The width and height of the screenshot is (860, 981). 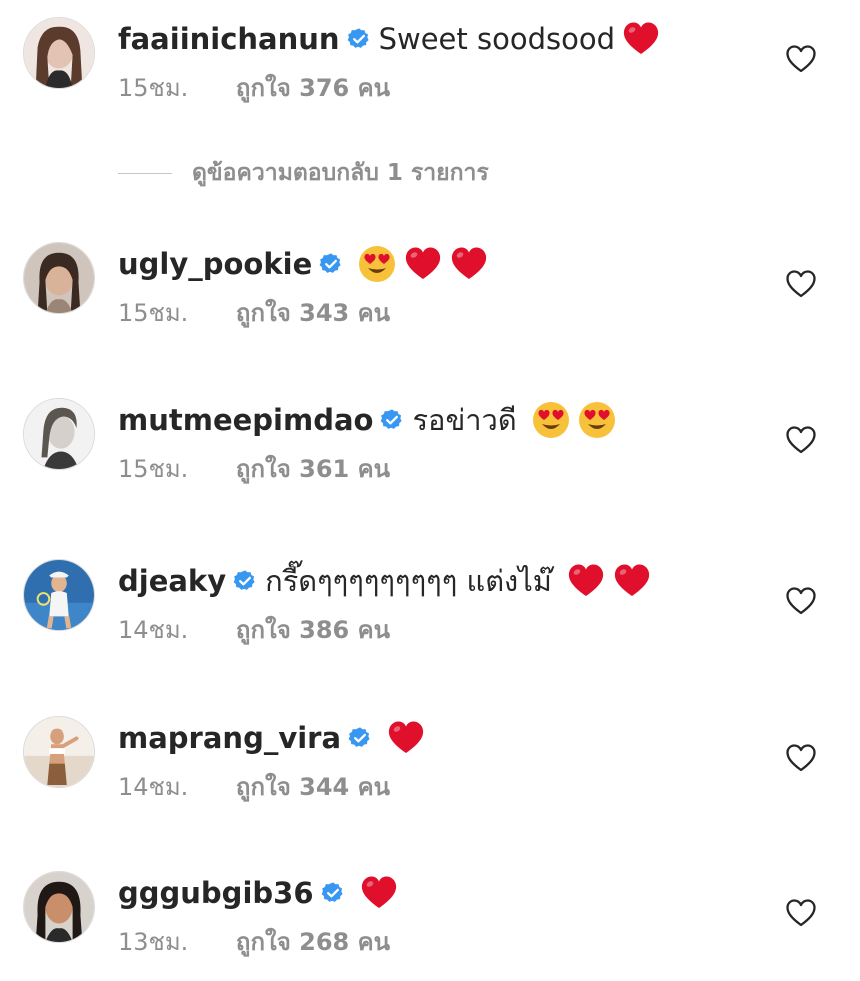 I want to click on comment-username: djeaky, so click(x=172, y=581).